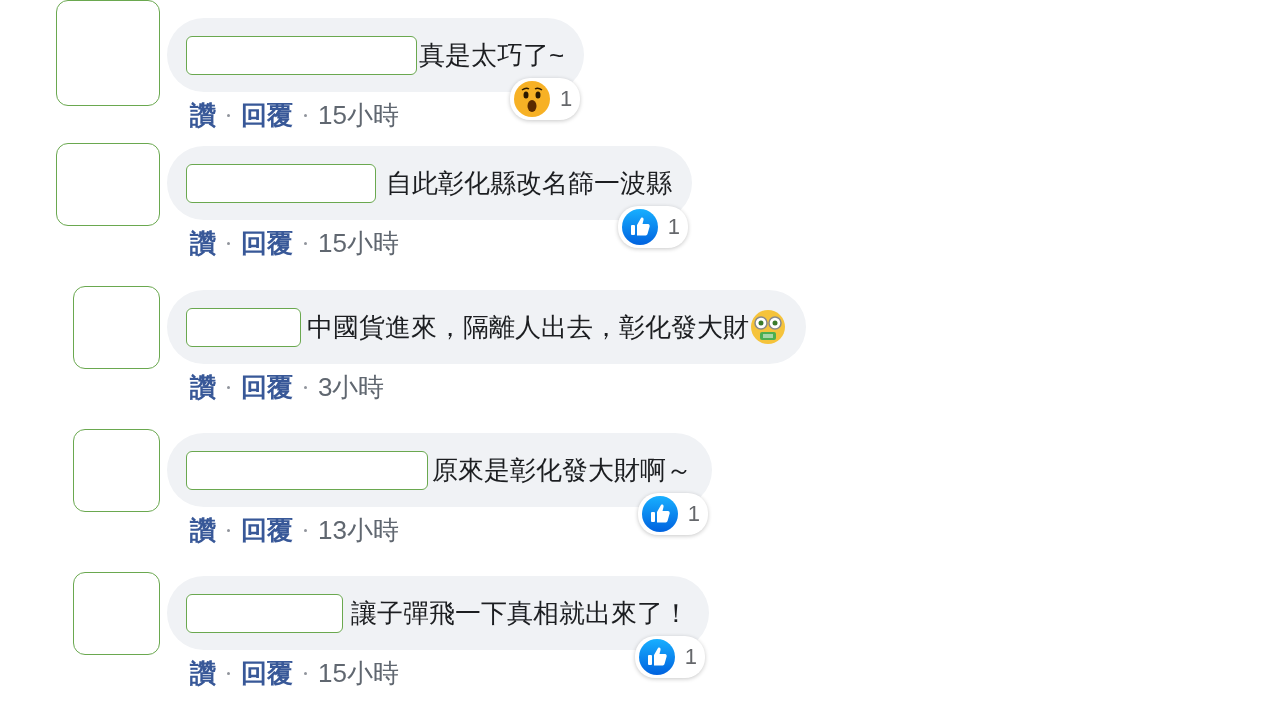 This screenshot has height=720, width=1280. Describe the element at coordinates (528, 327) in the screenshot. I see `comment-text: 中國貨進來，隔離人出去，彰化發大財` at that location.